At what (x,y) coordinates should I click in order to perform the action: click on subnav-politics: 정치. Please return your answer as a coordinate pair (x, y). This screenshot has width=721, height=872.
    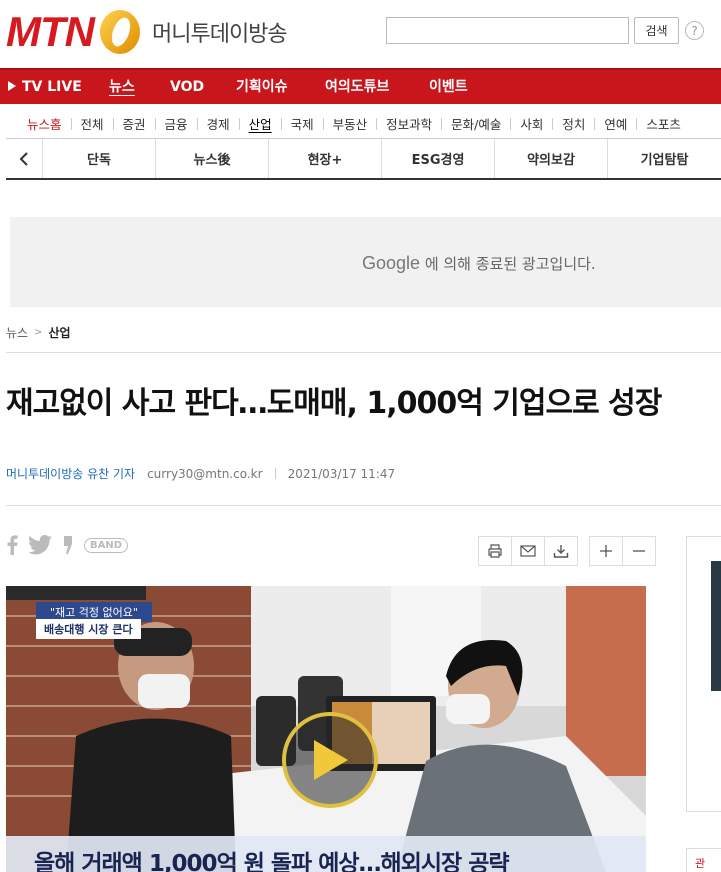
    Looking at the image, I should click on (573, 123).